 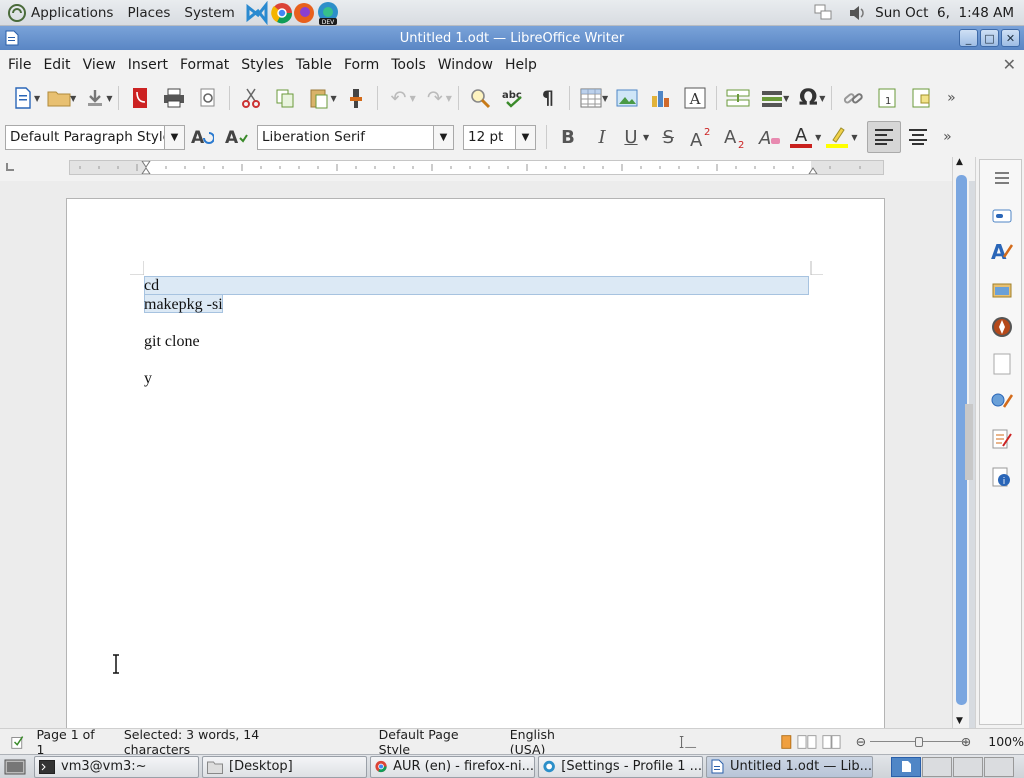 I want to click on word-count: Selected: 3 words, 14 characters, so click(x=217, y=742).